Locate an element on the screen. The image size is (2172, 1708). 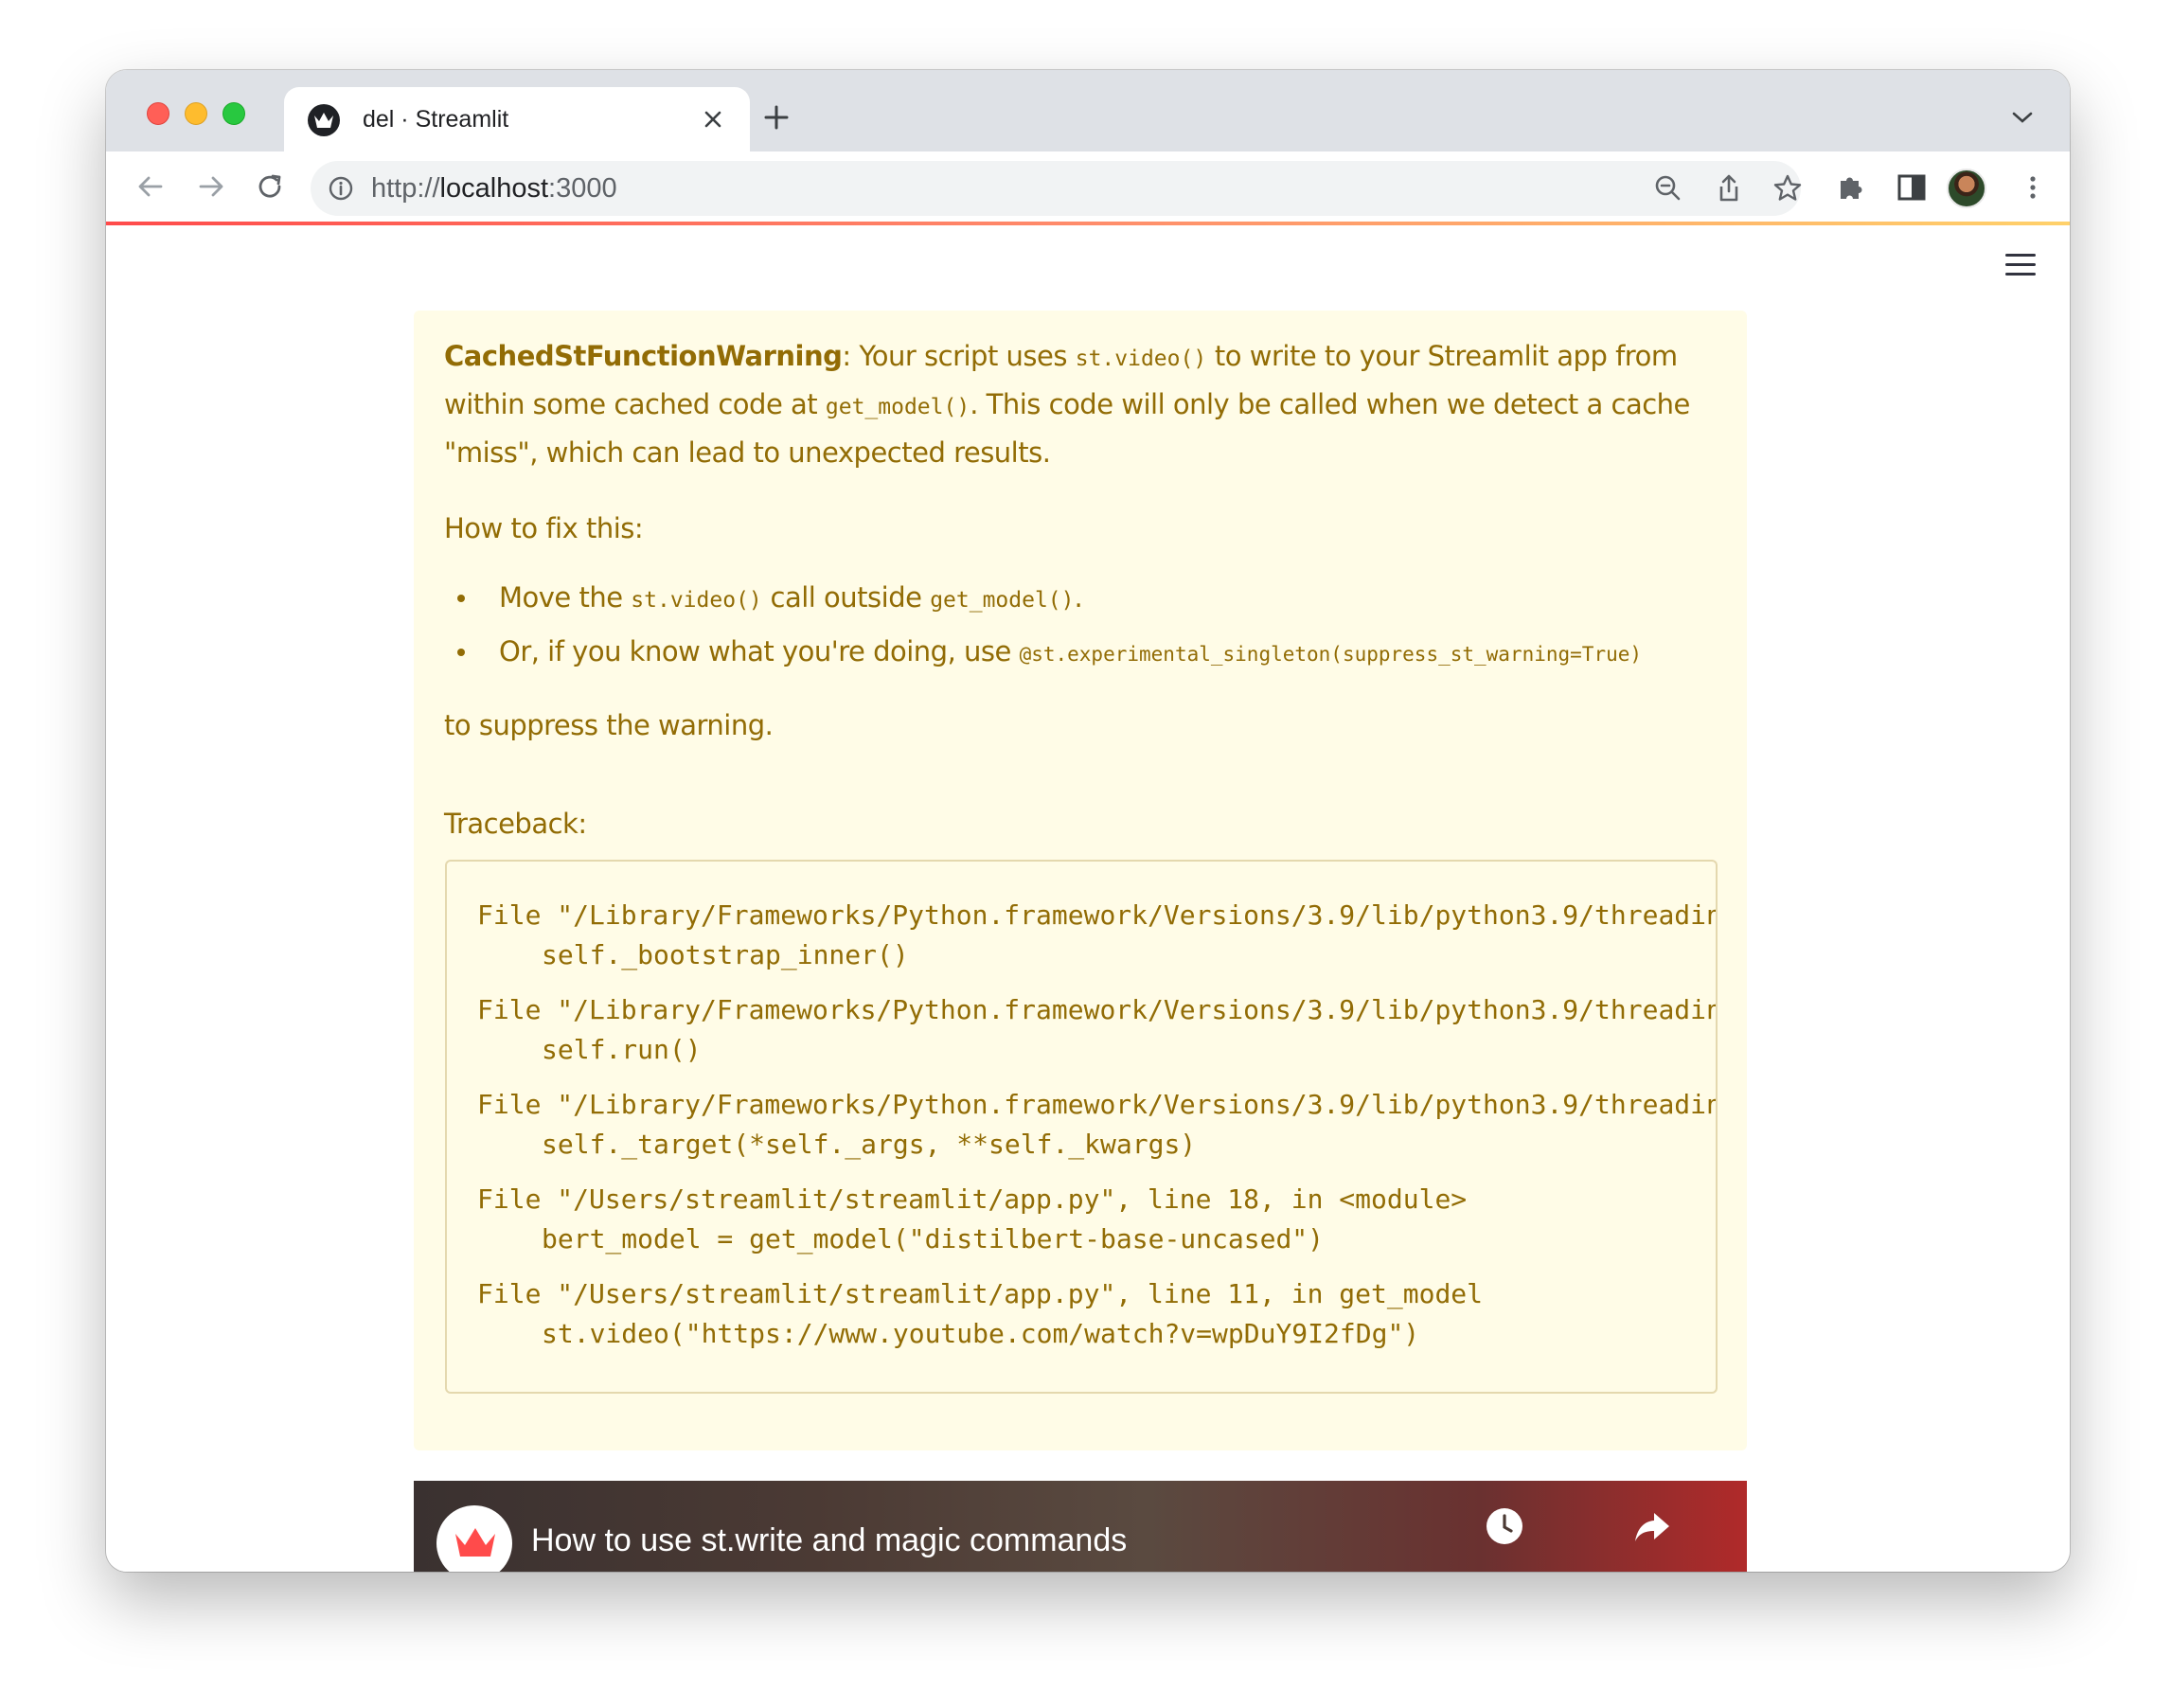
watch-later-icon is located at coordinates (1504, 1526).